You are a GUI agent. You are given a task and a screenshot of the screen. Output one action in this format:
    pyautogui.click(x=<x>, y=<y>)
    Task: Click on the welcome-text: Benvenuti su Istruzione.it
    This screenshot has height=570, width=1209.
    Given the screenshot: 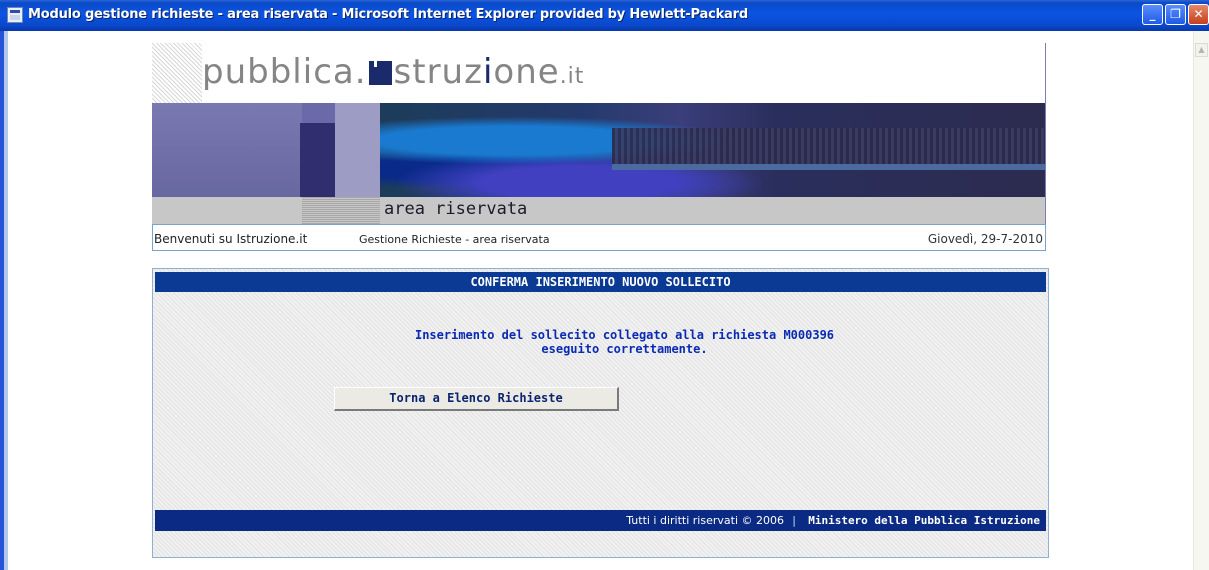 What is the action you would take?
    pyautogui.click(x=231, y=239)
    